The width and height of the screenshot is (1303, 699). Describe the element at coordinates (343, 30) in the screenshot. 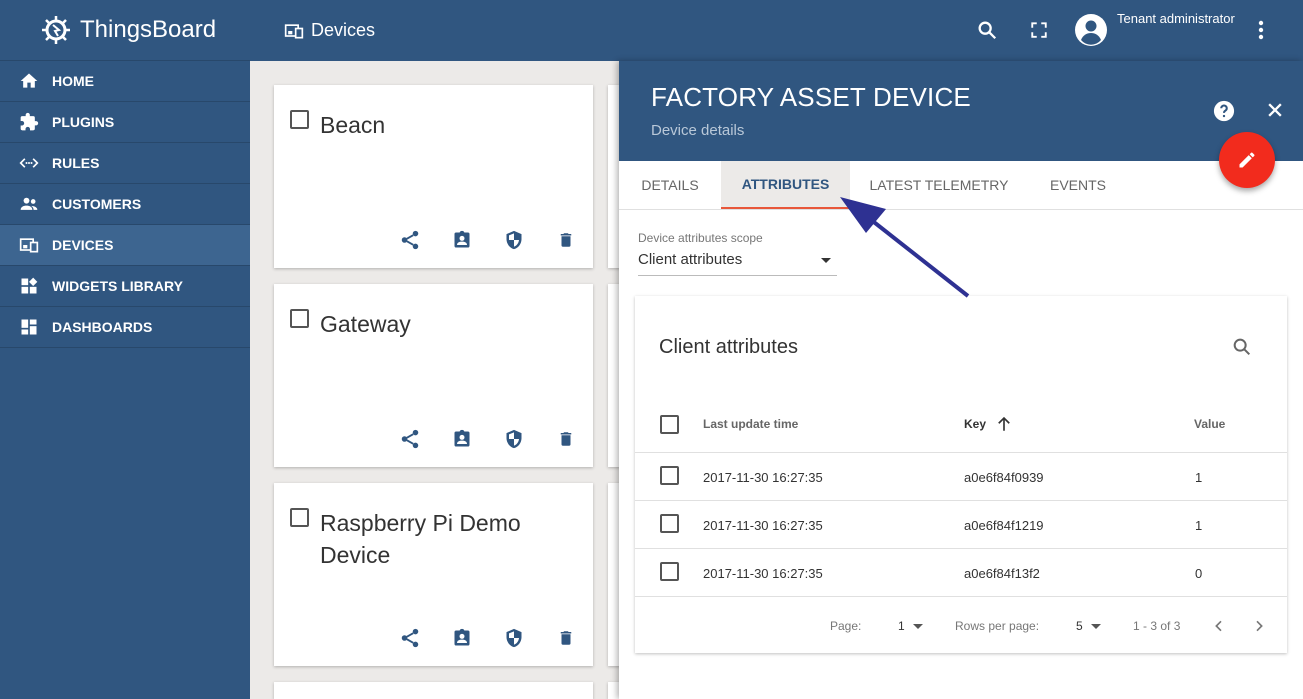

I see `page-title-text: Devices` at that location.